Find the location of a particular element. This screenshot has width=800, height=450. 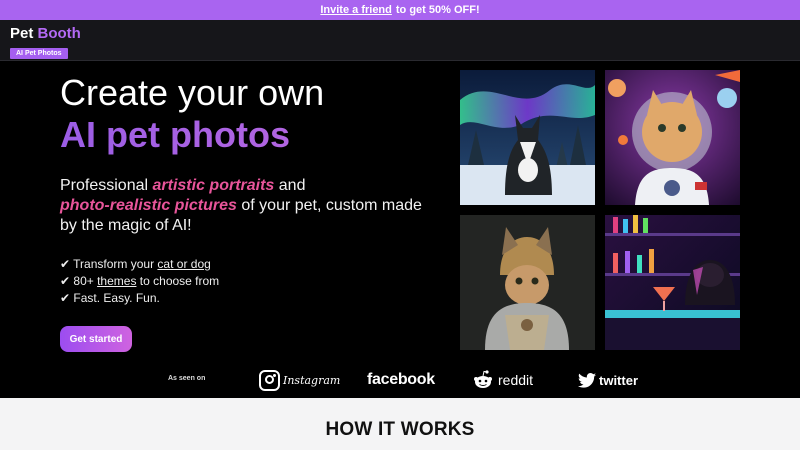

as-seen-on-label: As seen on is located at coordinates (187, 378).